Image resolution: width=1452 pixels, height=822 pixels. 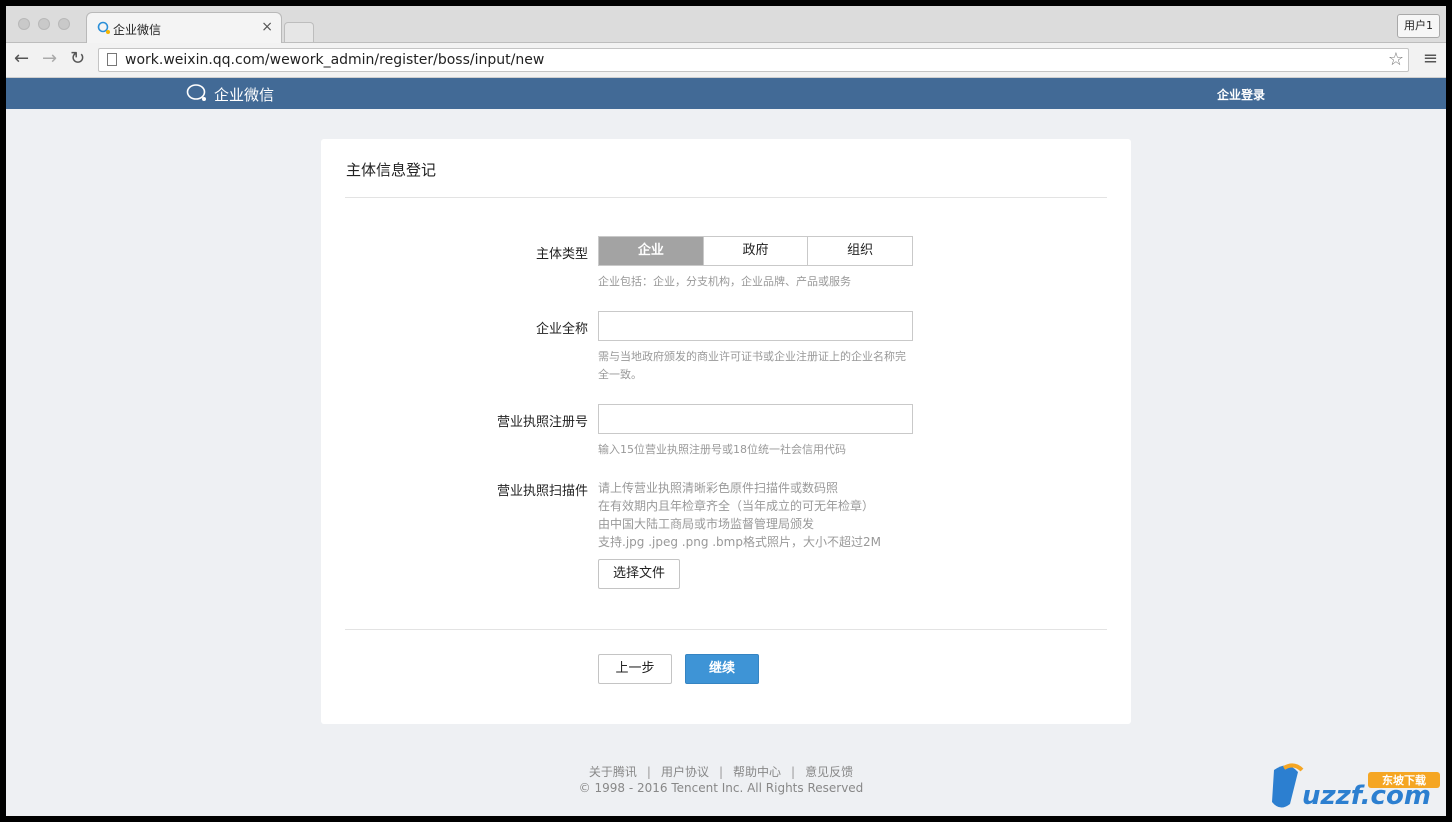 What do you see at coordinates (726, 197) in the screenshot?
I see `title-divider` at bounding box center [726, 197].